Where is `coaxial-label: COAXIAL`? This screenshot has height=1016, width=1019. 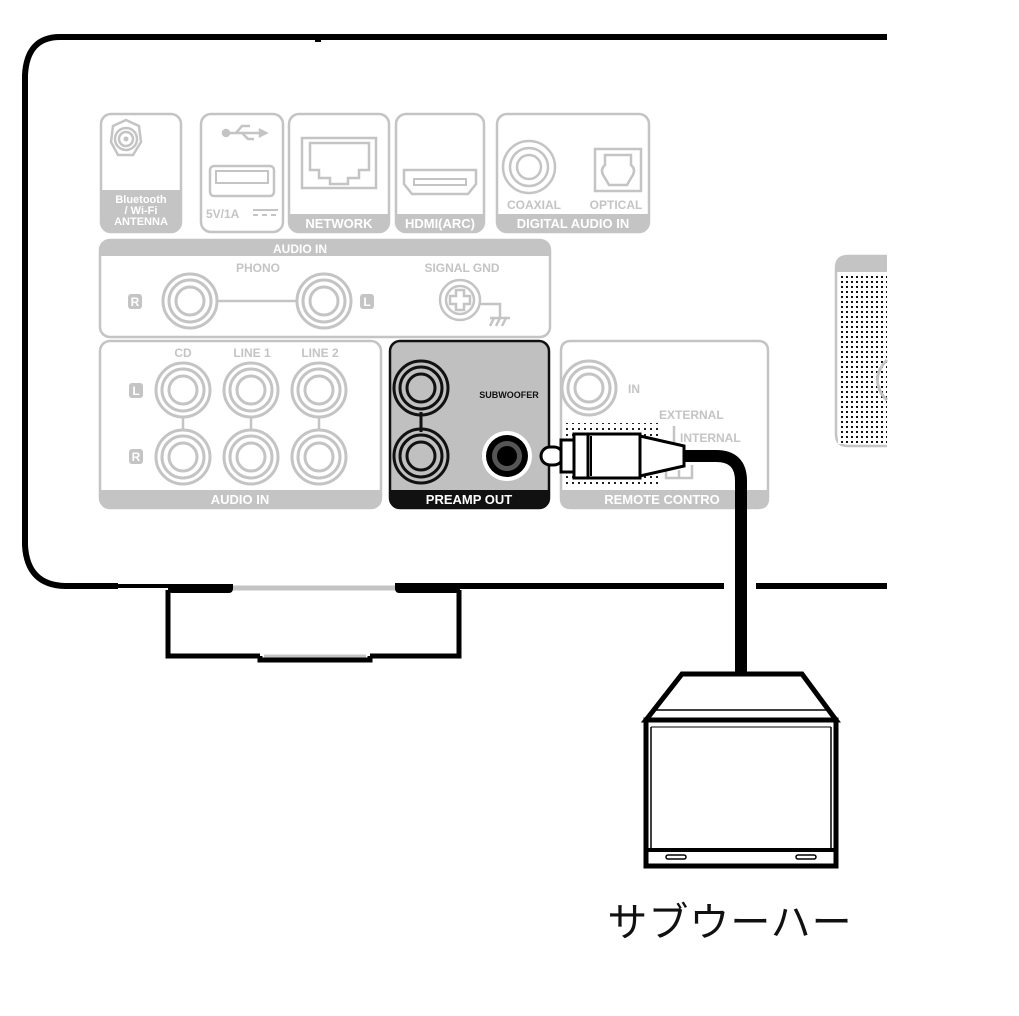 coaxial-label: COAXIAL is located at coordinates (534, 205).